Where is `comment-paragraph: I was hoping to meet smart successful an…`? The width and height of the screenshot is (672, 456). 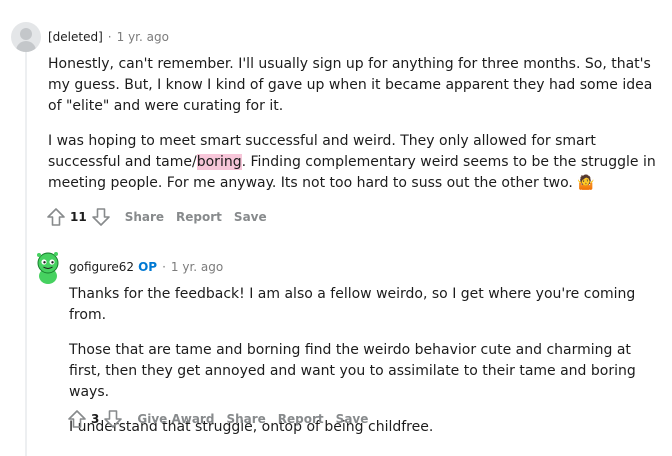 comment-paragraph: I was hoping to meet smart successful an… is located at coordinates (353, 162).